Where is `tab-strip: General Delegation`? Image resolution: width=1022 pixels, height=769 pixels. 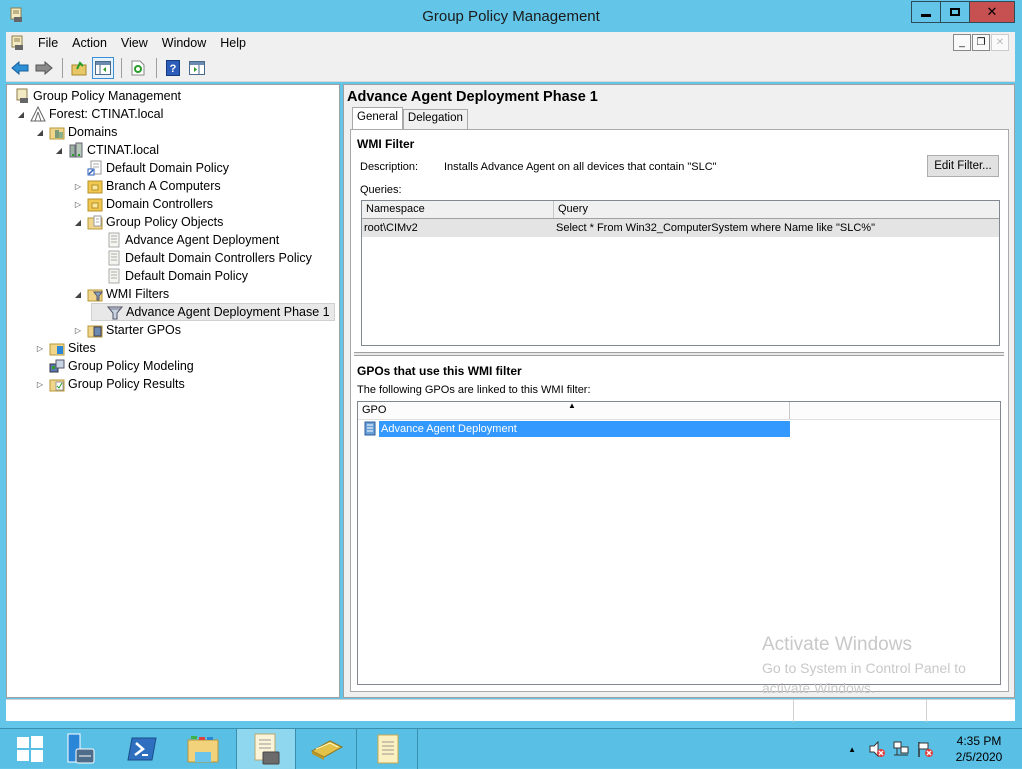 tab-strip: General Delegation is located at coordinates (410, 118).